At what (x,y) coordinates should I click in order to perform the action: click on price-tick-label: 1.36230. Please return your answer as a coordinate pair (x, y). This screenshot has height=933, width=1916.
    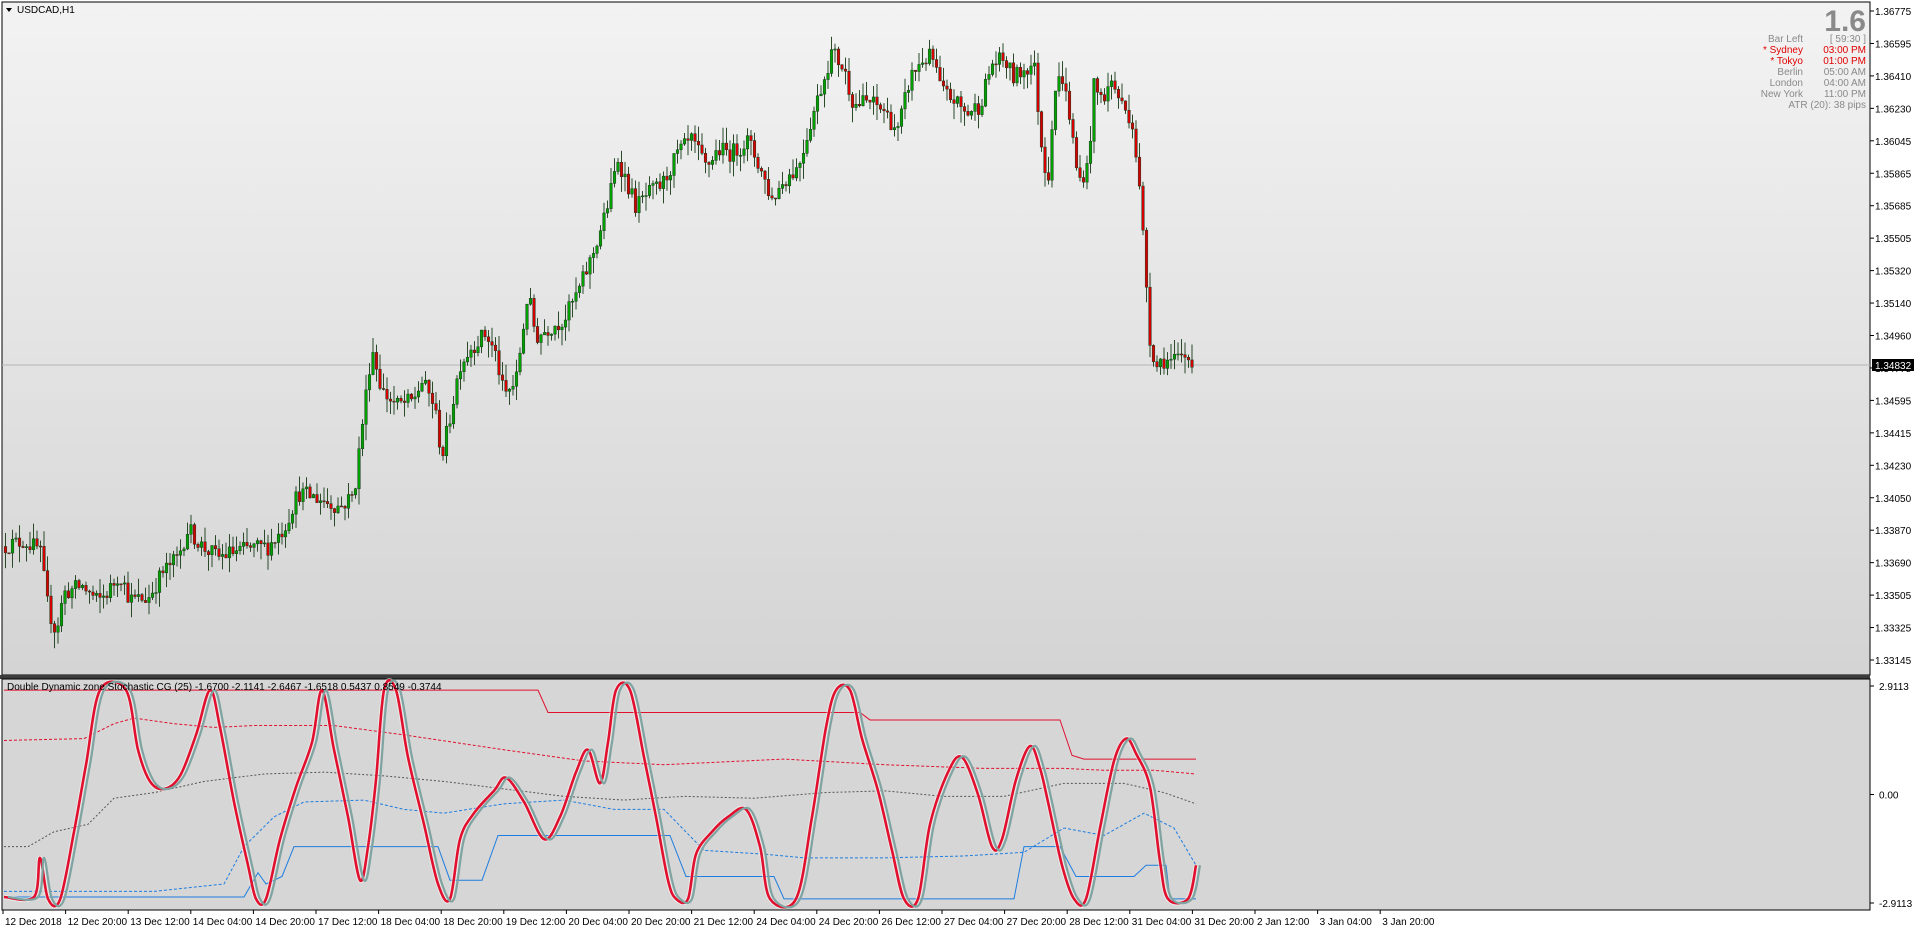
    Looking at the image, I should click on (1893, 109).